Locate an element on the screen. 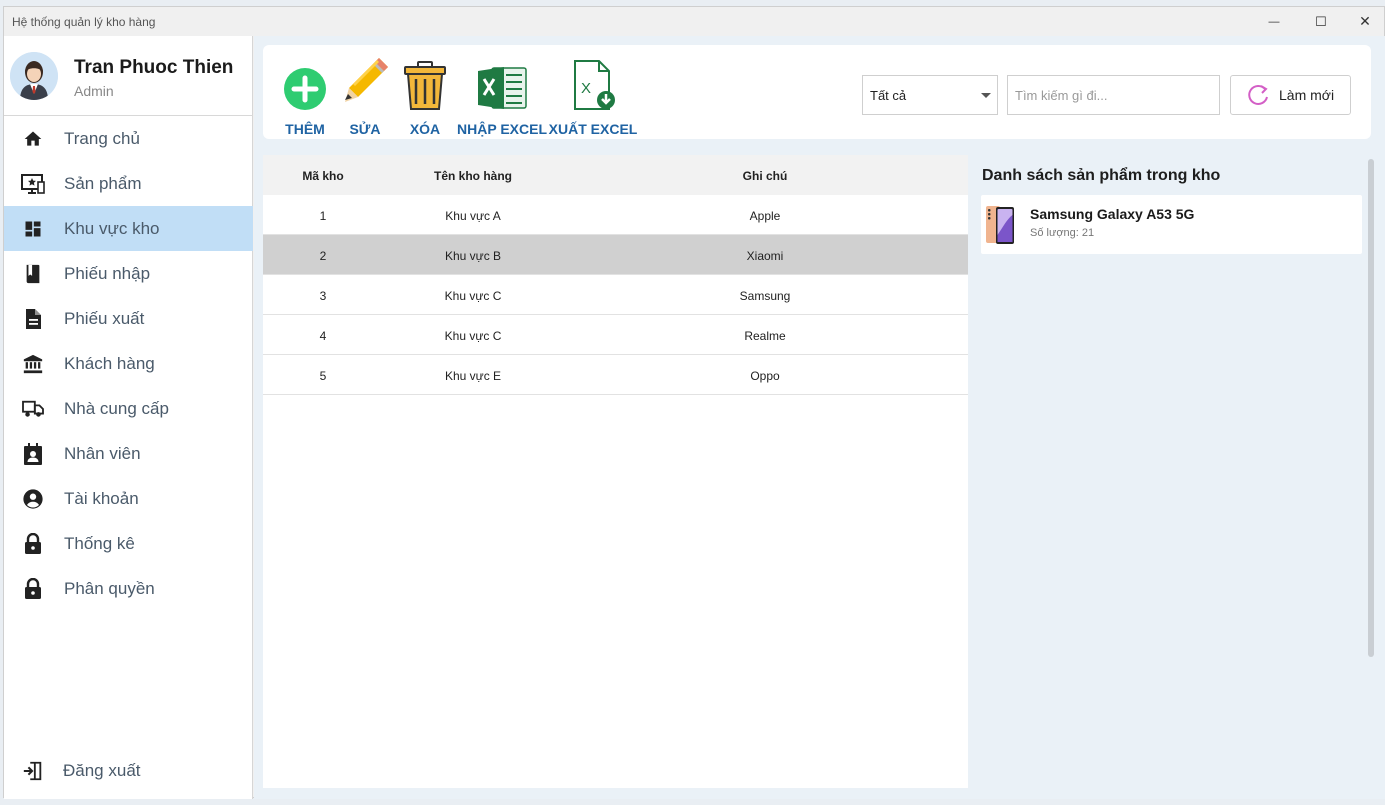 This screenshot has height=805, width=1385. sidebar-item-label: Khu vực kho is located at coordinates (112, 228).